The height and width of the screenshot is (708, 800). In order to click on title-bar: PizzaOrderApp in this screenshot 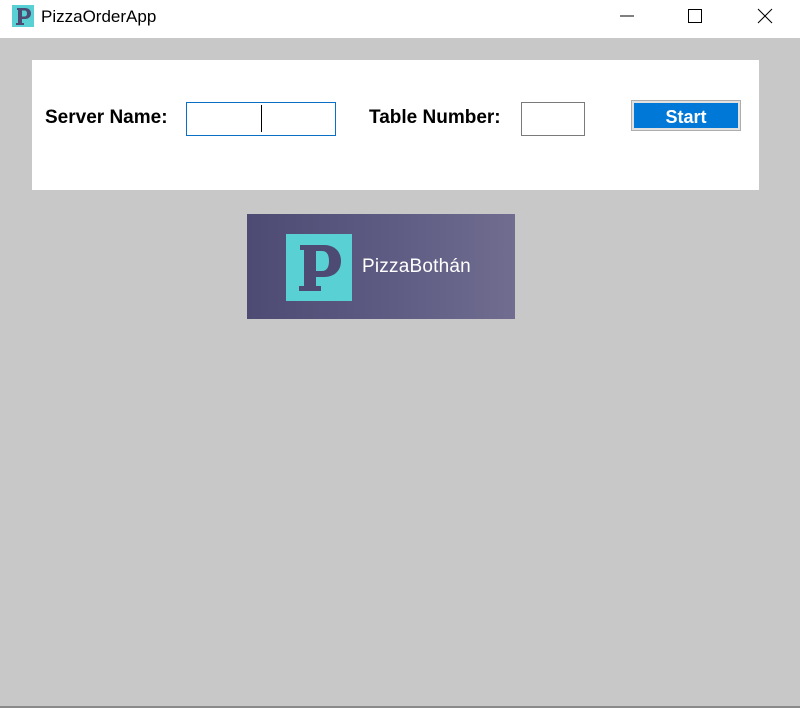, I will do `click(400, 19)`.